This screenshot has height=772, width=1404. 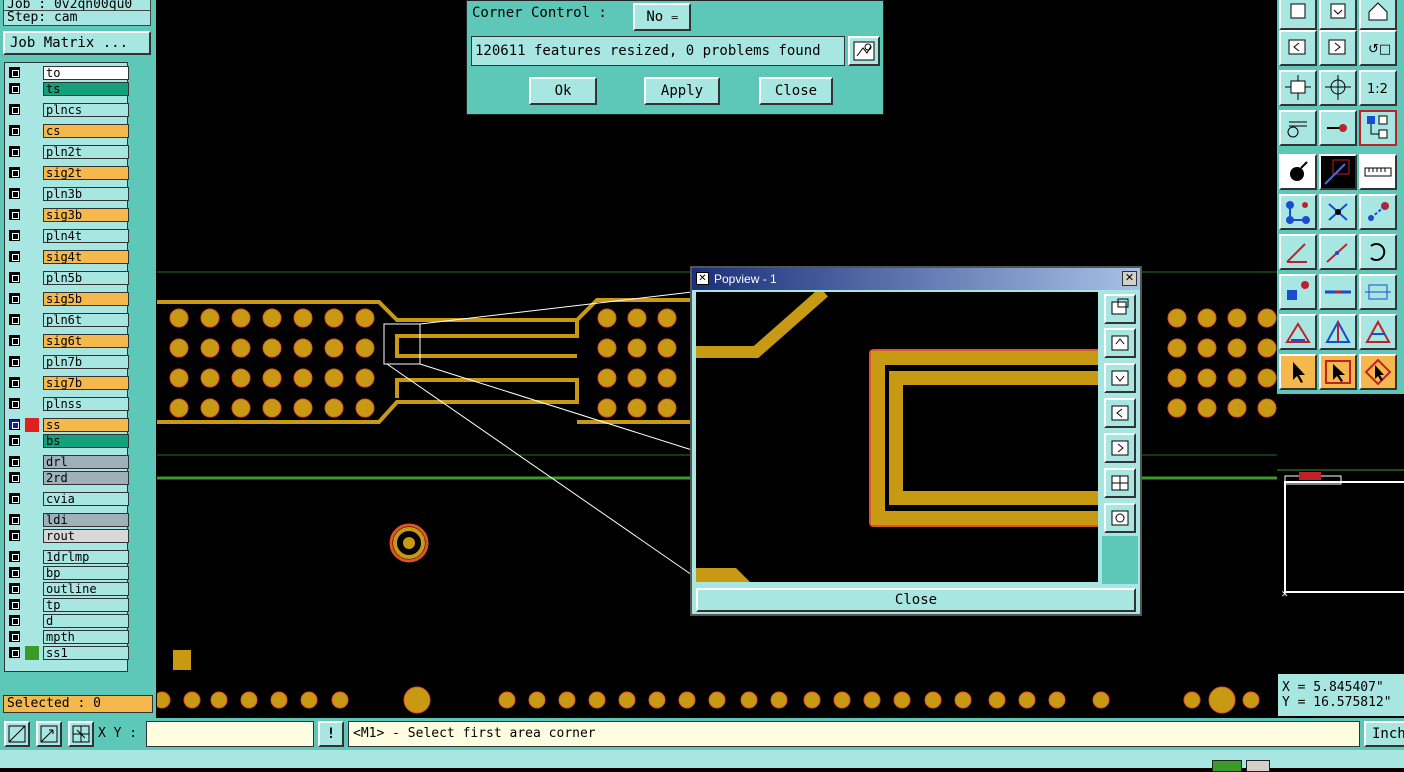 What do you see at coordinates (86, 589) in the screenshot?
I see `layer-name: outline` at bounding box center [86, 589].